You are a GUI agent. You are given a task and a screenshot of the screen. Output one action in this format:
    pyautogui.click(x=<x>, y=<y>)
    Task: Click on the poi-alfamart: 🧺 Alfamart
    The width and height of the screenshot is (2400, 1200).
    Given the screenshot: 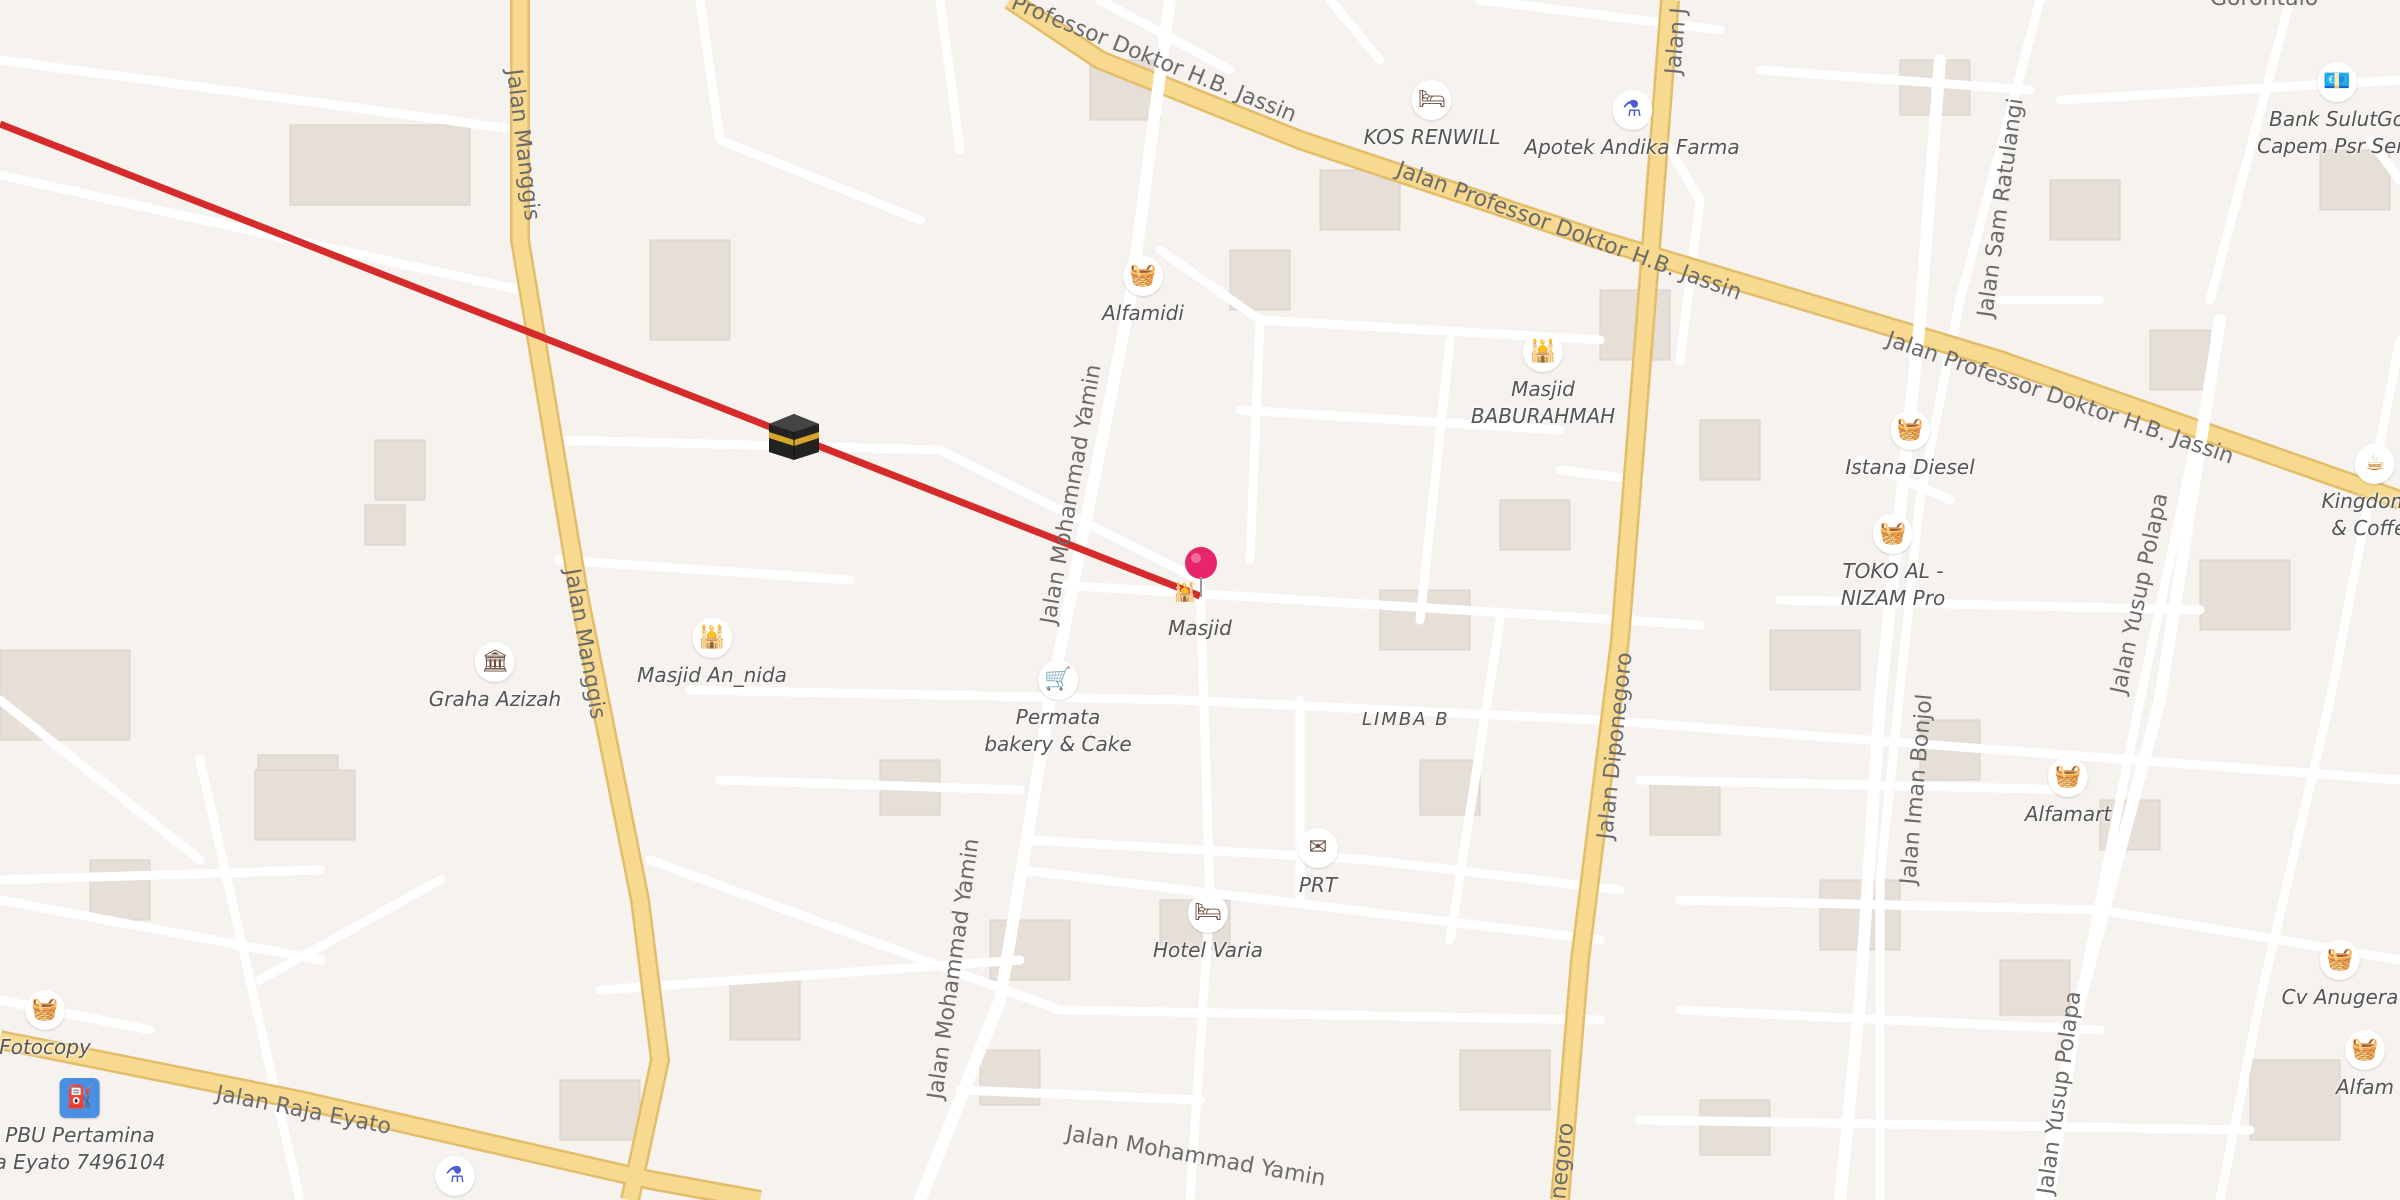 What is the action you would take?
    pyautogui.click(x=2068, y=792)
    